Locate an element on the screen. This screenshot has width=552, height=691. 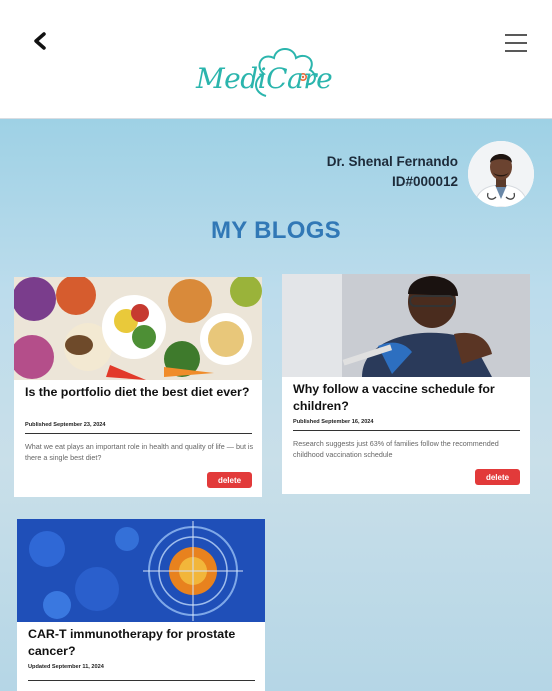
doctor-avatar is located at coordinates (501, 174).